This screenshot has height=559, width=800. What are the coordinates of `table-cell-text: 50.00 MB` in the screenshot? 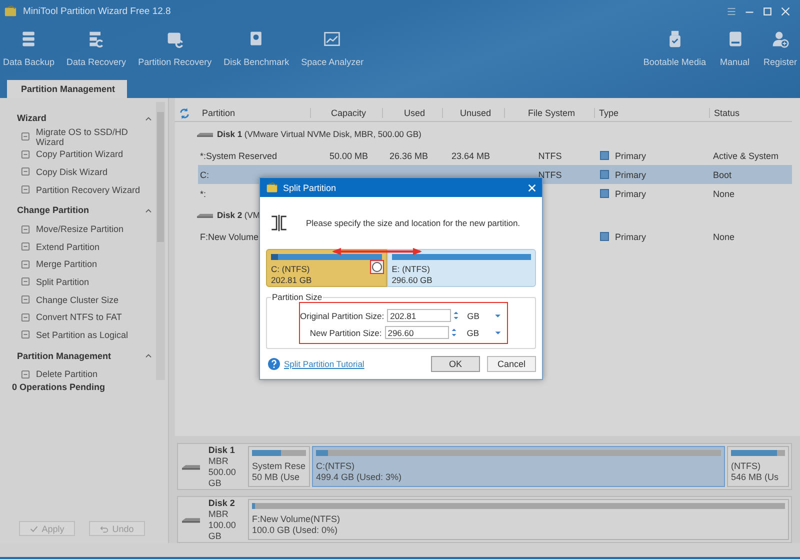 It's located at (348, 155).